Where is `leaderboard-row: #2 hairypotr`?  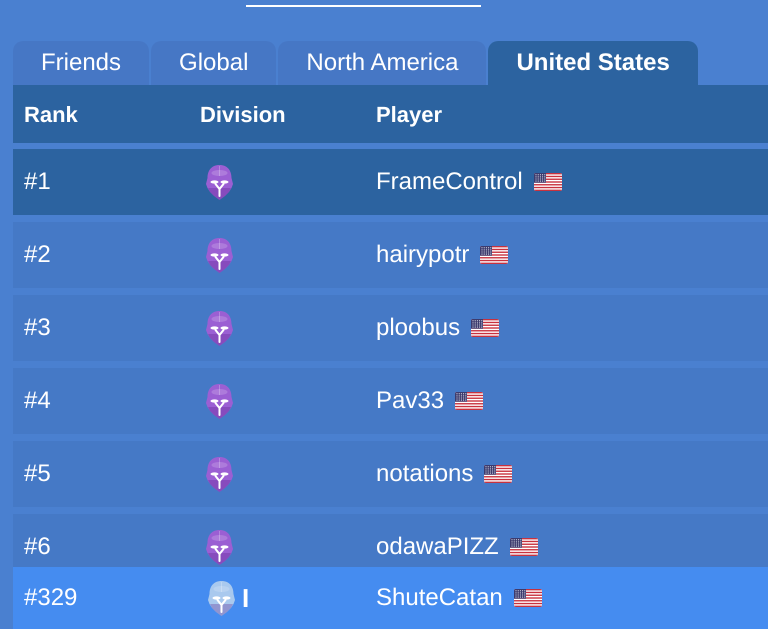 leaderboard-row: #2 hairypotr is located at coordinates (390, 255).